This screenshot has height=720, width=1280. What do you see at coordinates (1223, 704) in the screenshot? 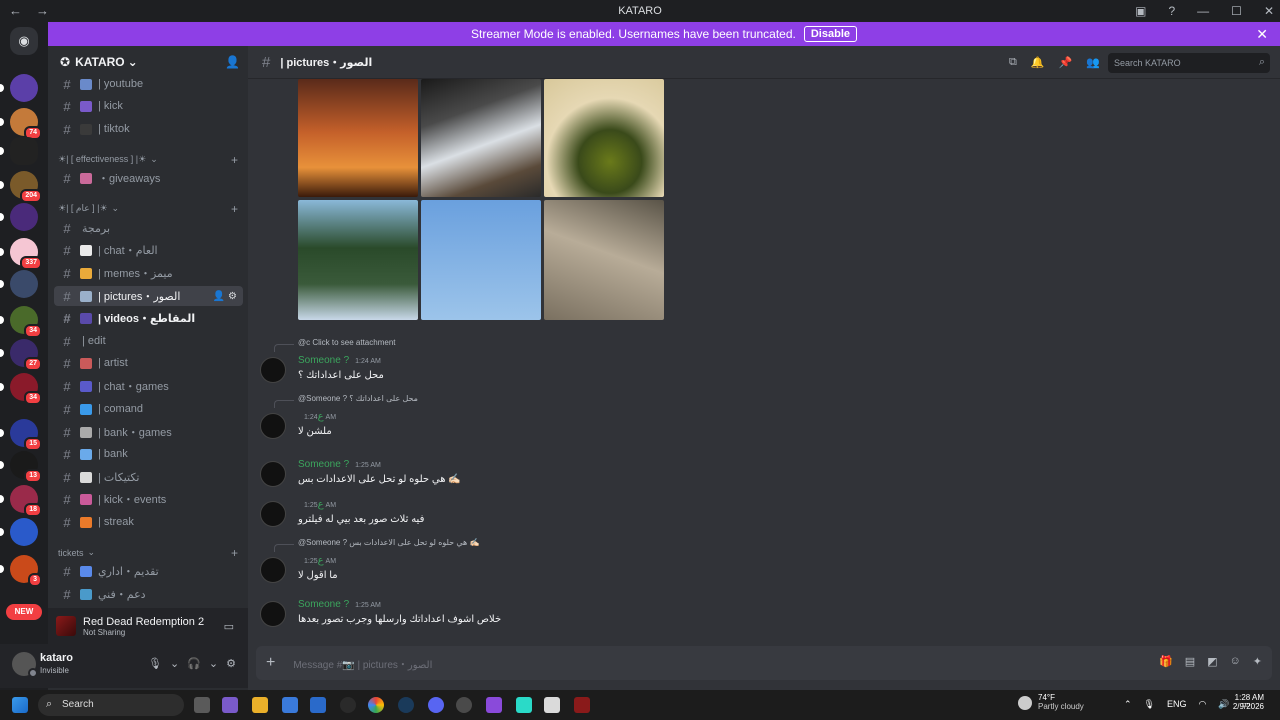
I see `volume-icon: 🔊` at bounding box center [1223, 704].